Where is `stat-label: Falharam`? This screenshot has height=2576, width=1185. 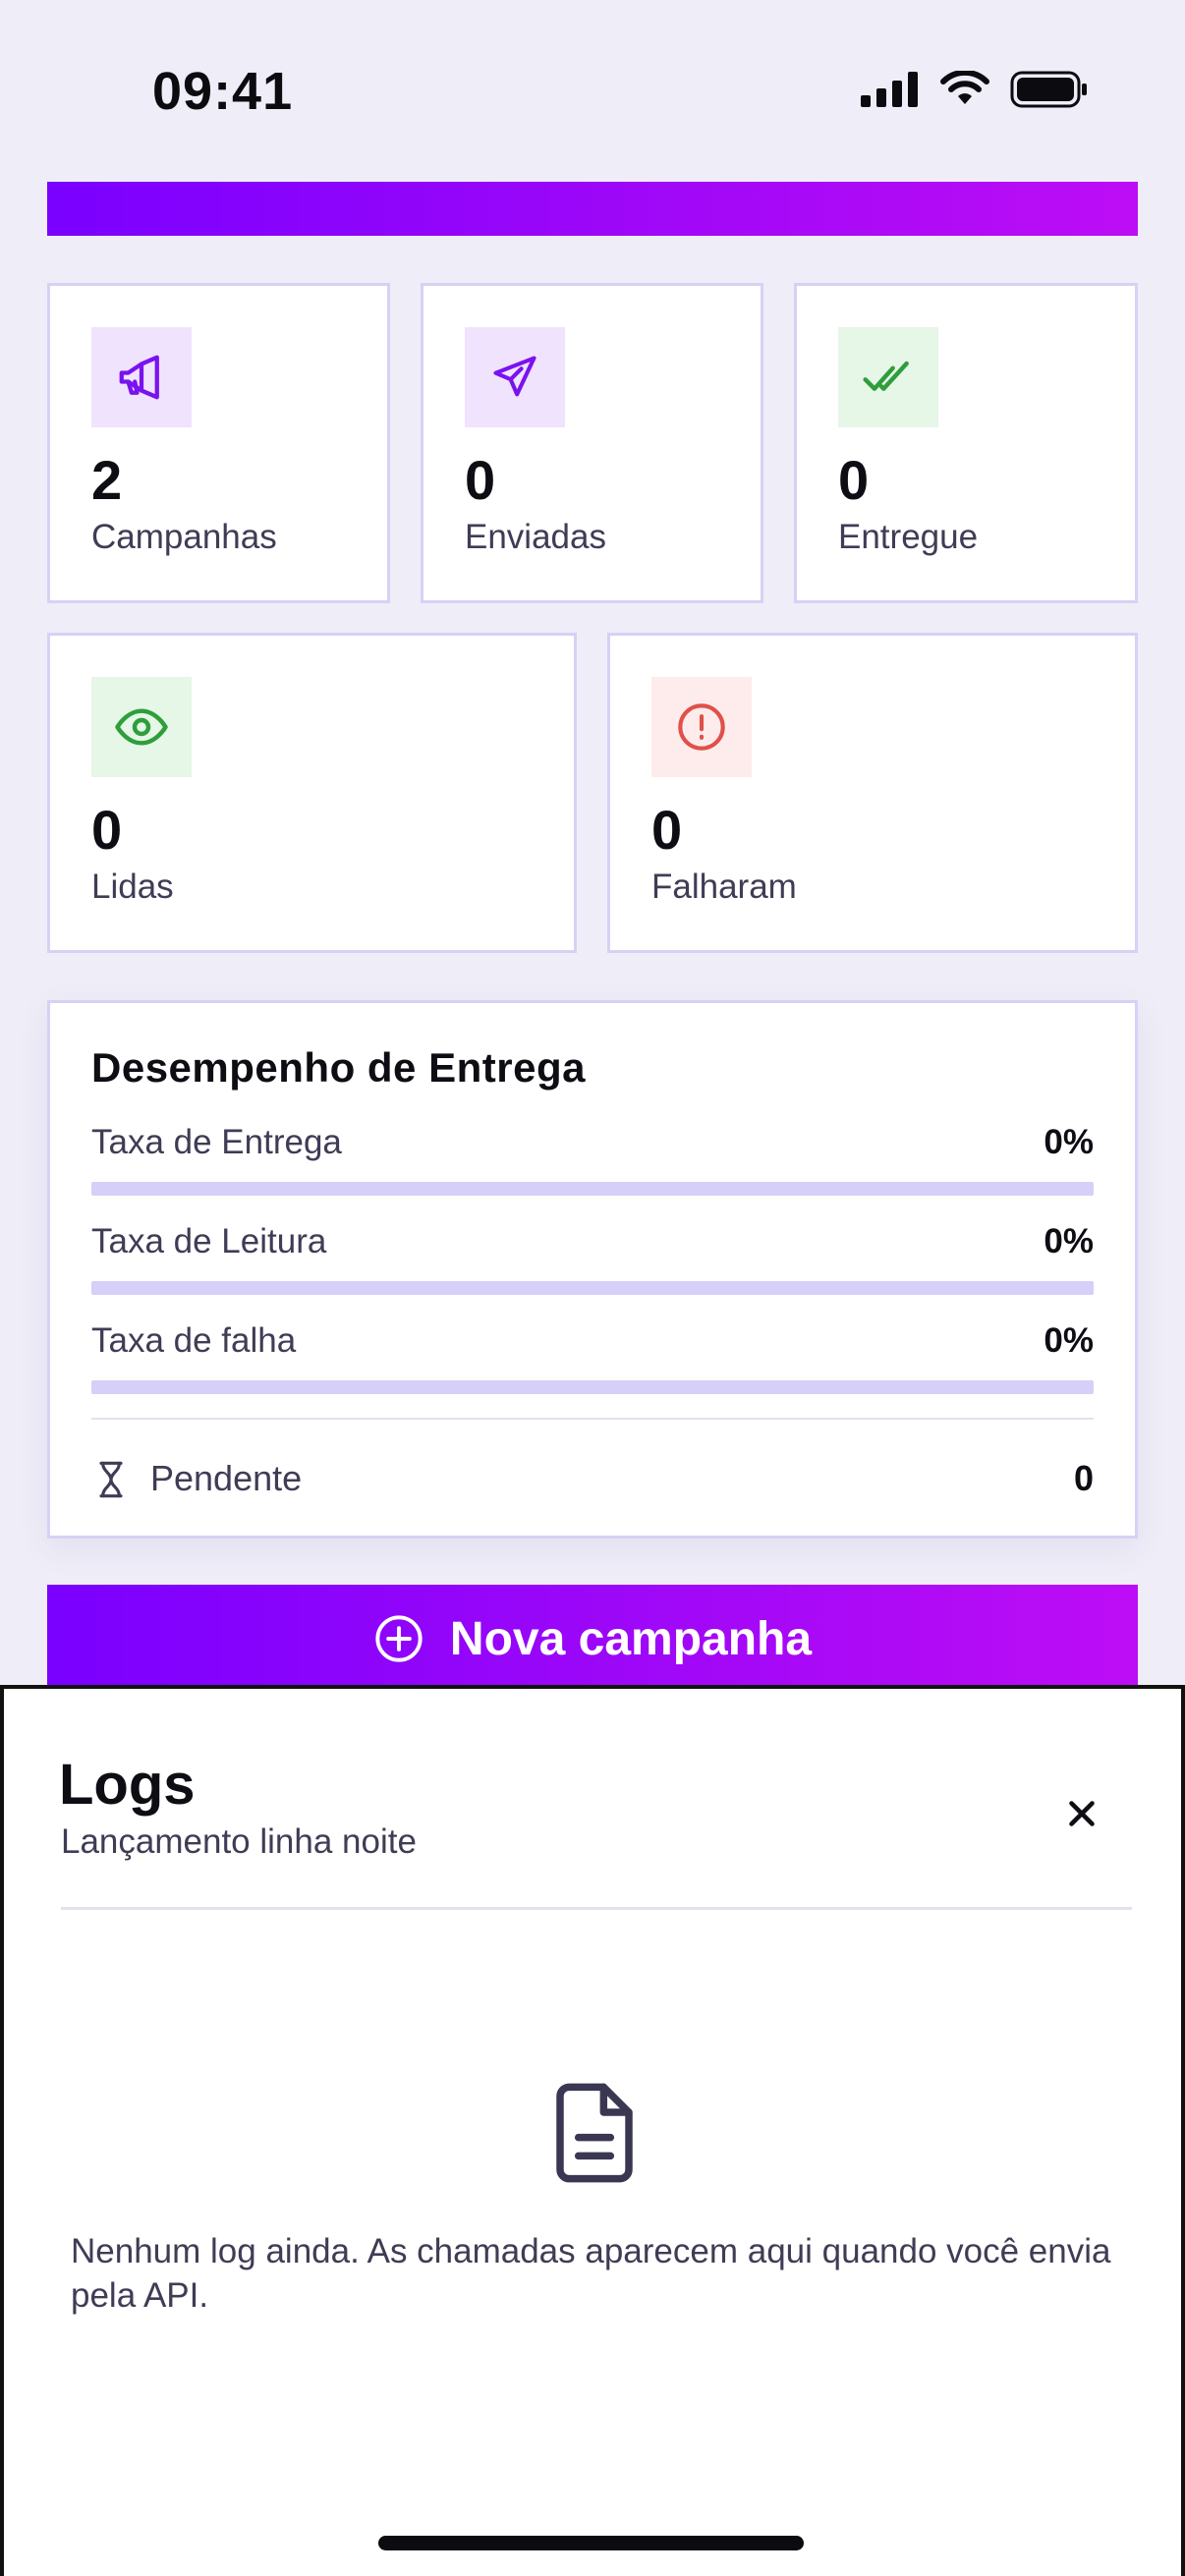
stat-label: Falharam is located at coordinates (724, 887).